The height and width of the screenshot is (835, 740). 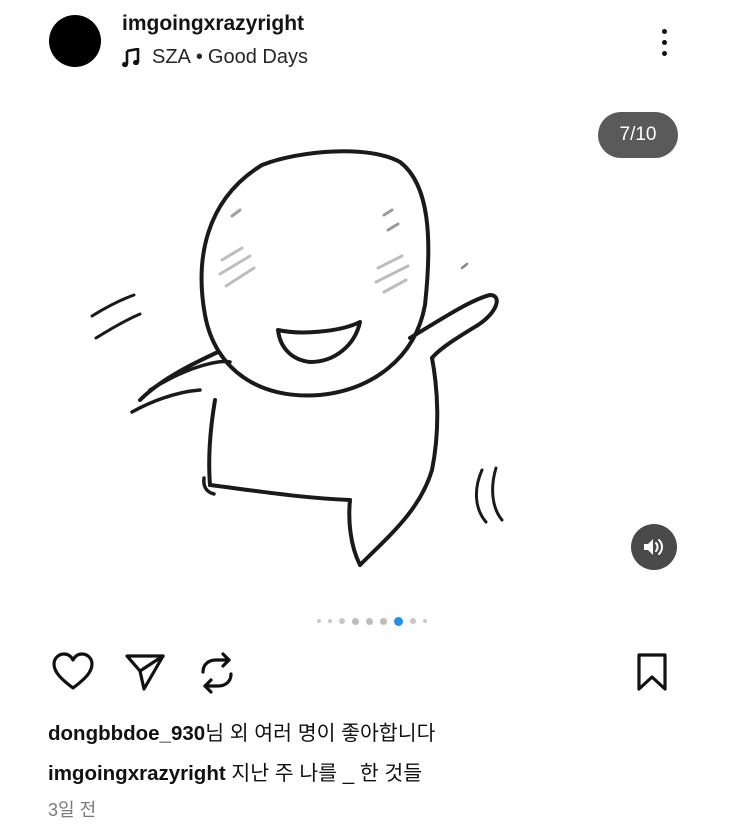 I want to click on bookmark-icon, so click(x=652, y=672).